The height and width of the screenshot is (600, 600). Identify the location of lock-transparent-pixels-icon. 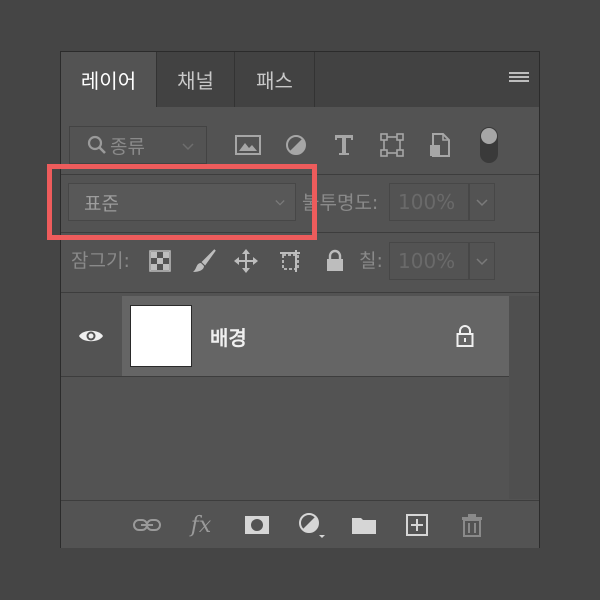
(160, 261).